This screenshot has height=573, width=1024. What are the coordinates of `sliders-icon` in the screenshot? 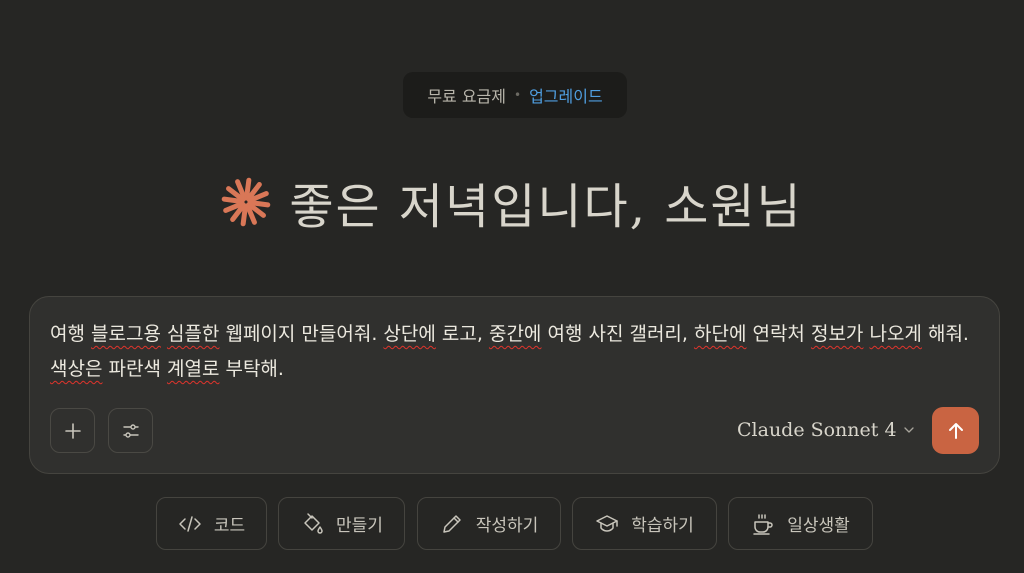 It's located at (130, 430).